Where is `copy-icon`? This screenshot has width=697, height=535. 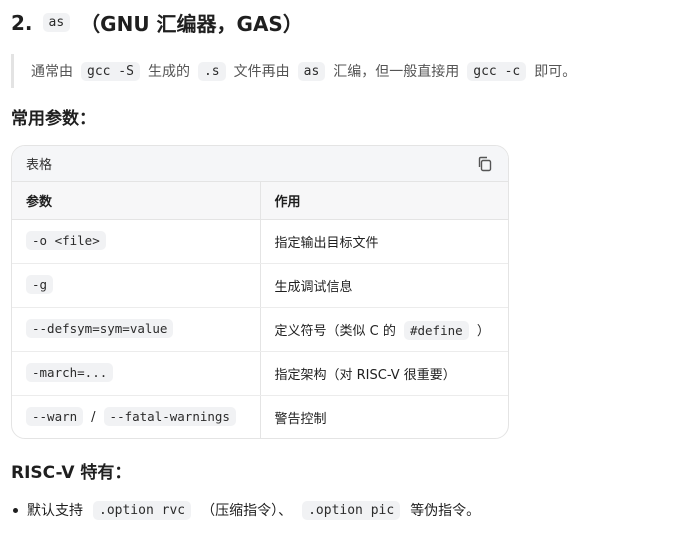
copy-icon is located at coordinates (485, 164).